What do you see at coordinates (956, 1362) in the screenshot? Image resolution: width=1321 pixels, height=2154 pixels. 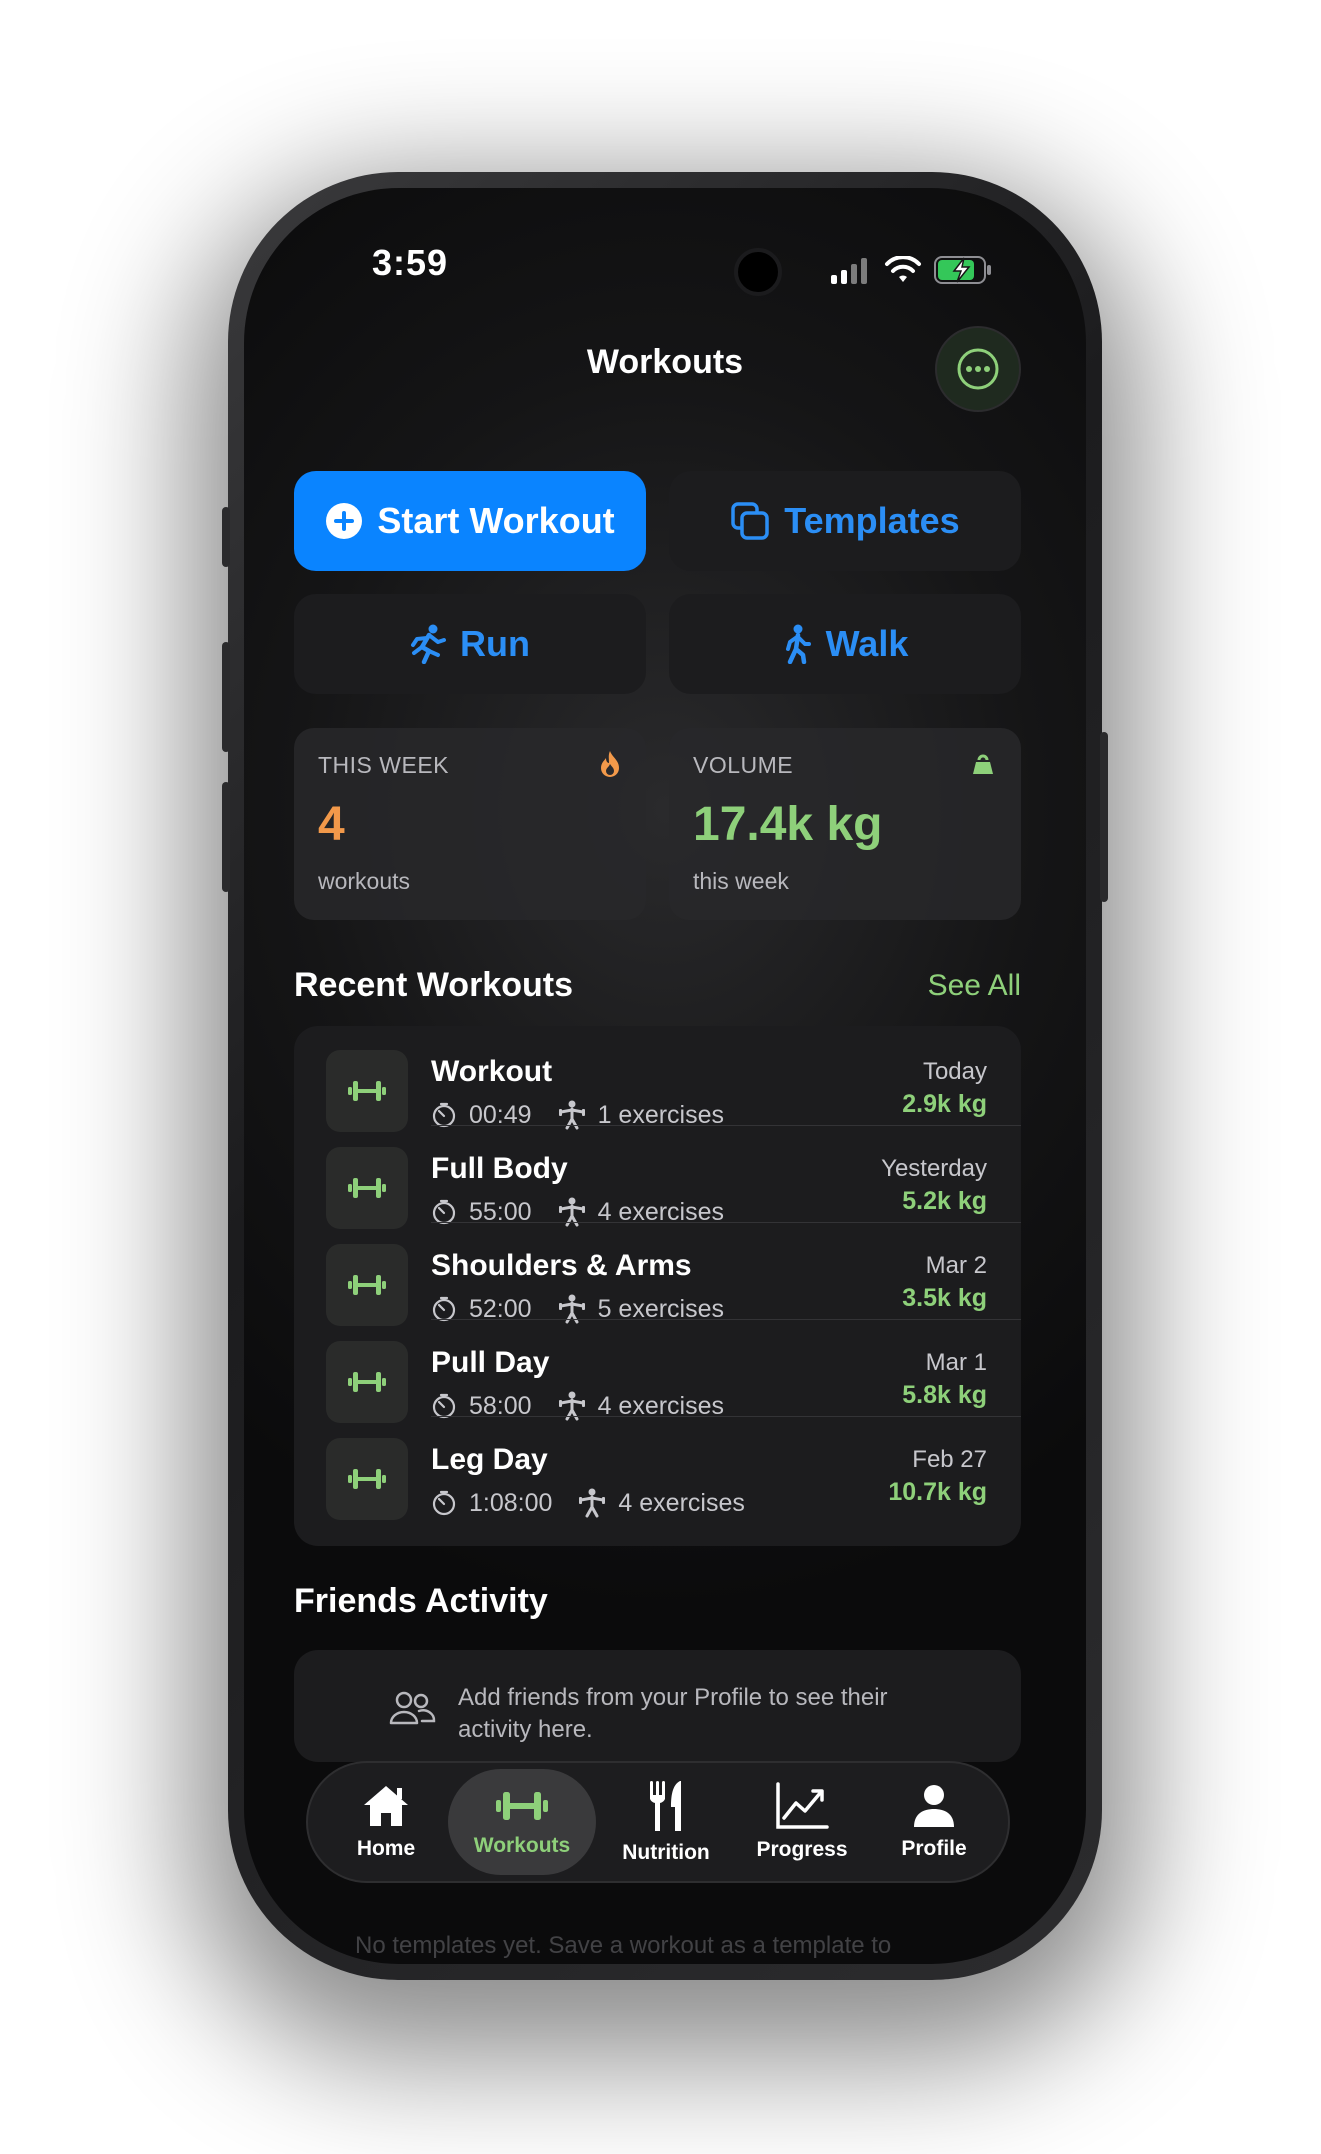 I see `workout-date: Mar 1` at bounding box center [956, 1362].